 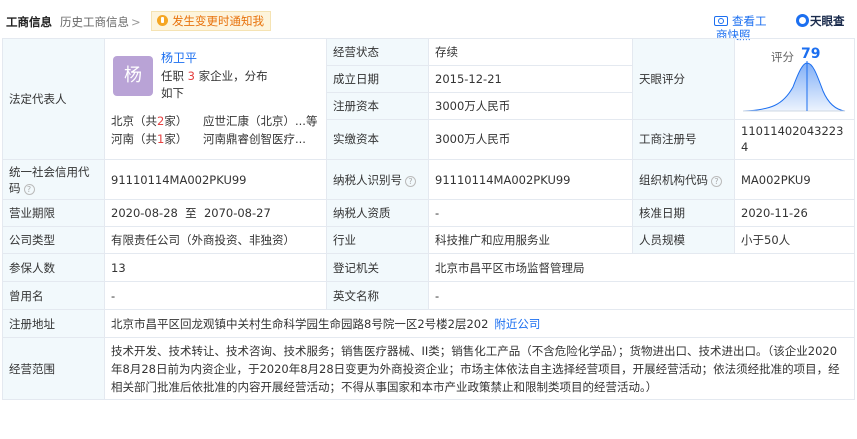 What do you see at coordinates (133, 76) in the screenshot?
I see `avatar: 杨` at bounding box center [133, 76].